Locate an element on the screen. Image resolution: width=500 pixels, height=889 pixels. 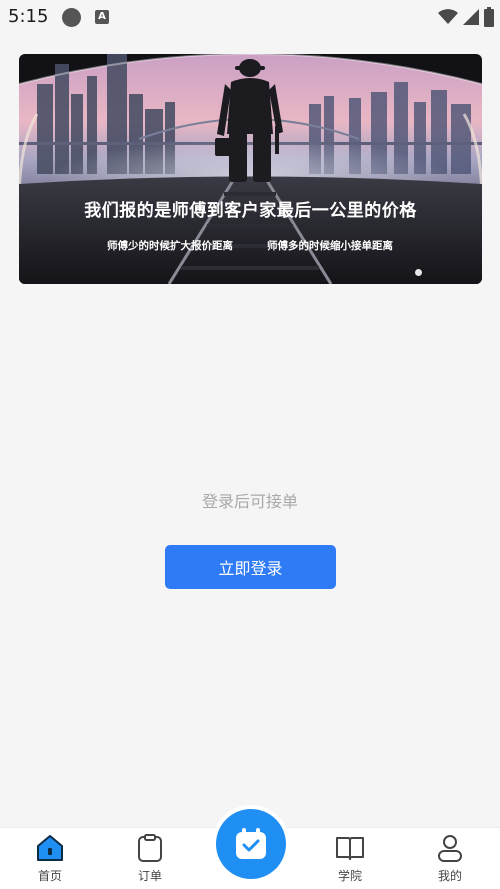
banner-subtitle-right: 师傅多的时候缩小接单距离 is located at coordinates (330, 246).